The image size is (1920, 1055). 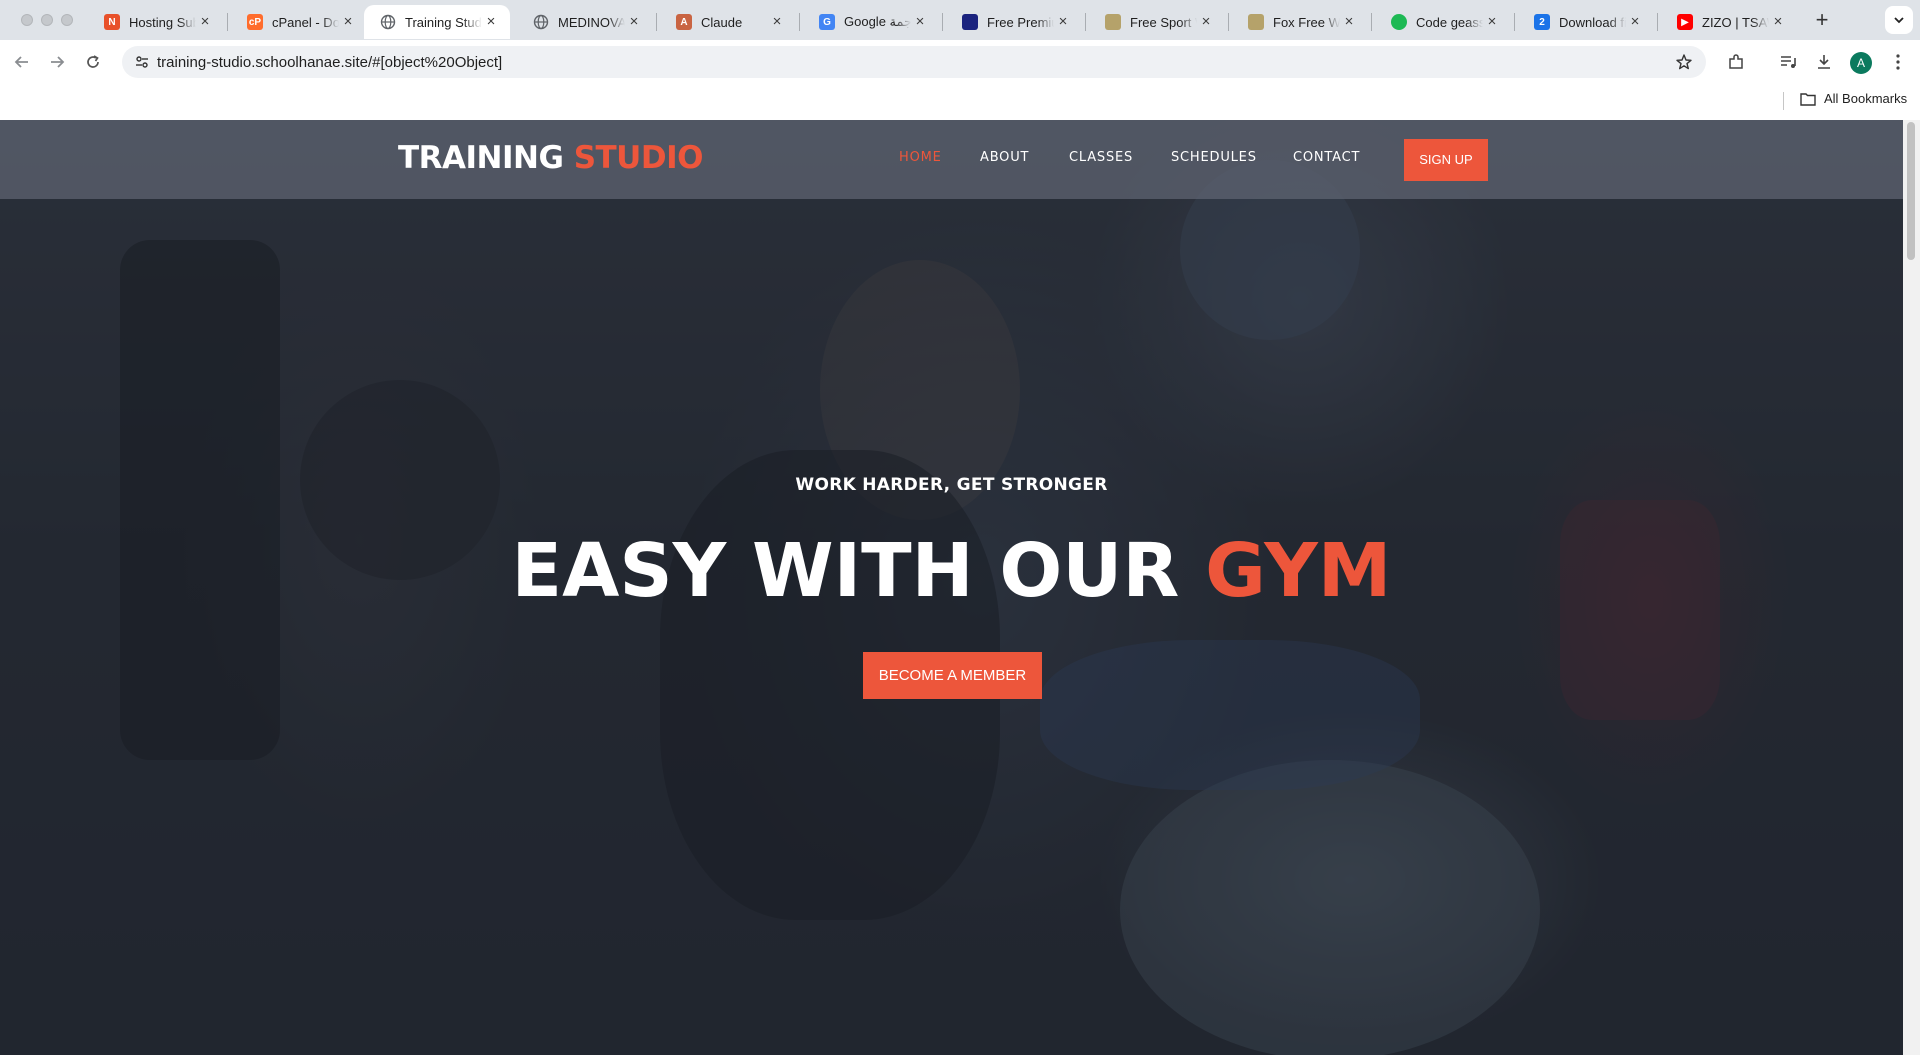 I want to click on arrow-left-icon, so click(x=21, y=62).